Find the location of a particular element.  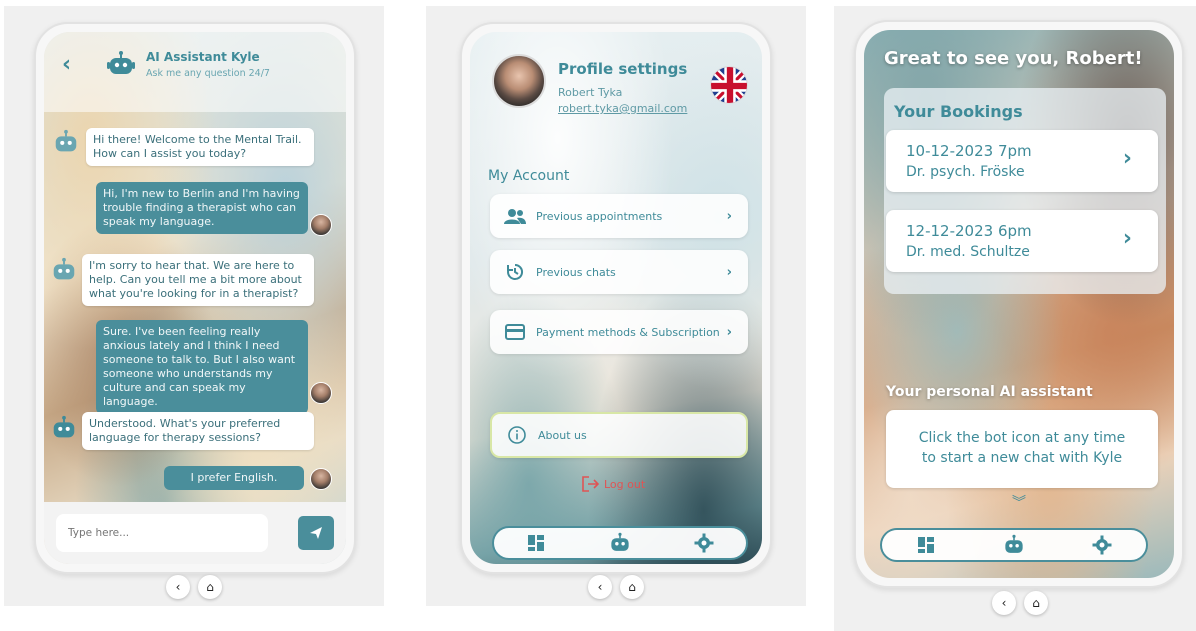

uk-flag-icon is located at coordinates (729, 85).